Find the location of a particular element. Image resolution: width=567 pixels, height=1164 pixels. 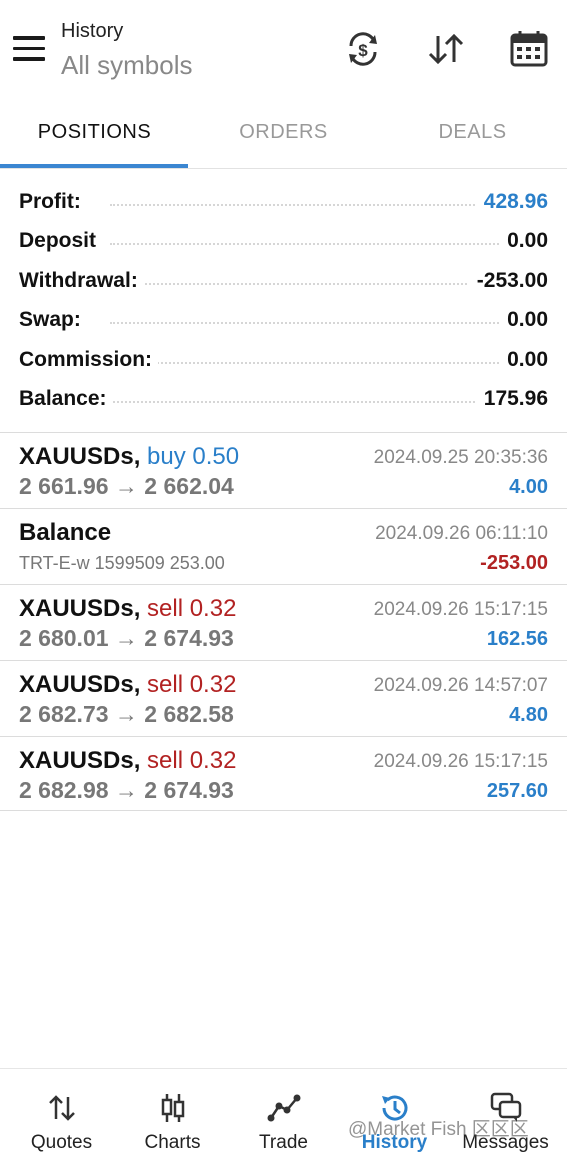

divider is located at coordinates (283, 810).